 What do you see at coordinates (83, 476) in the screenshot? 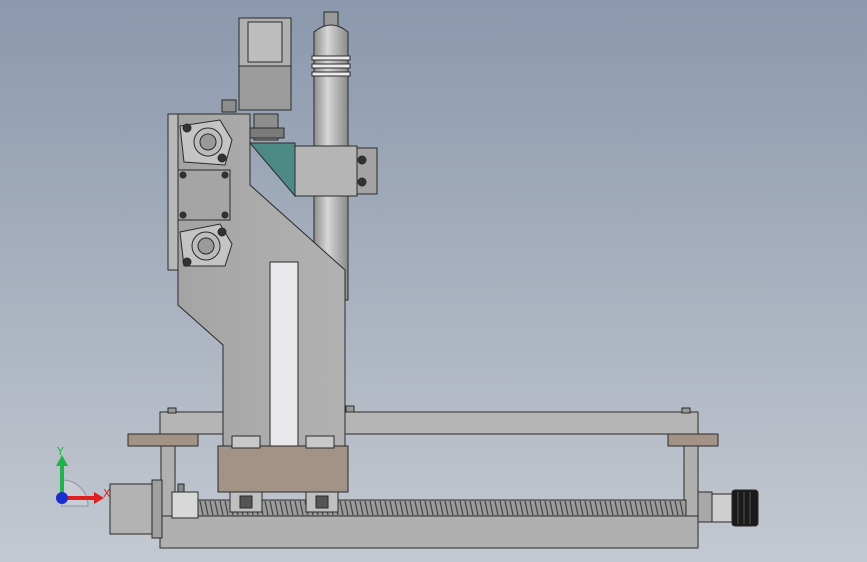
I see `coordinate-triad-icon: Y X` at bounding box center [83, 476].